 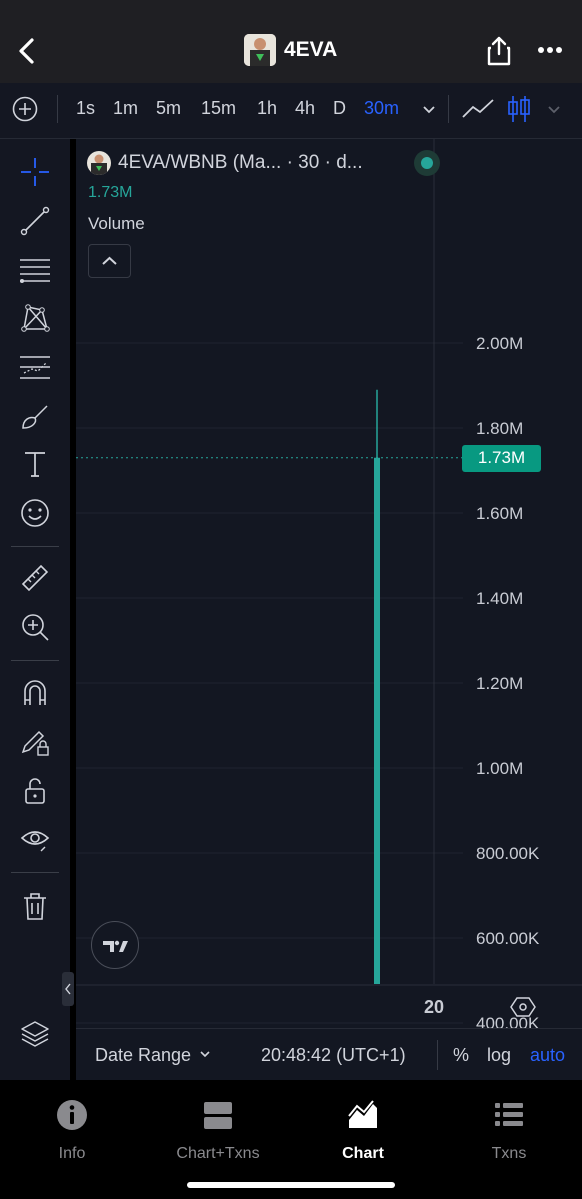 I want to click on info-icon, so click(x=72, y=1115).